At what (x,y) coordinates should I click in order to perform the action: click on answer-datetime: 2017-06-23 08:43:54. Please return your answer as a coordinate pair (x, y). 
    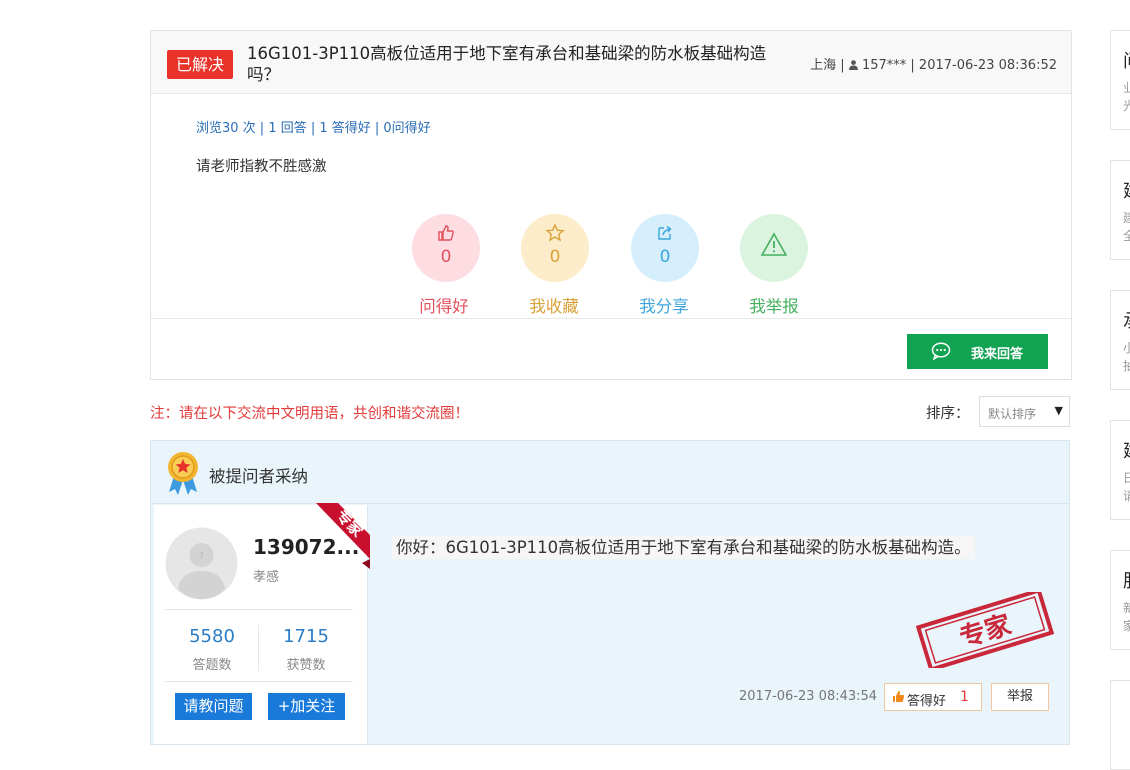
    Looking at the image, I should click on (808, 696).